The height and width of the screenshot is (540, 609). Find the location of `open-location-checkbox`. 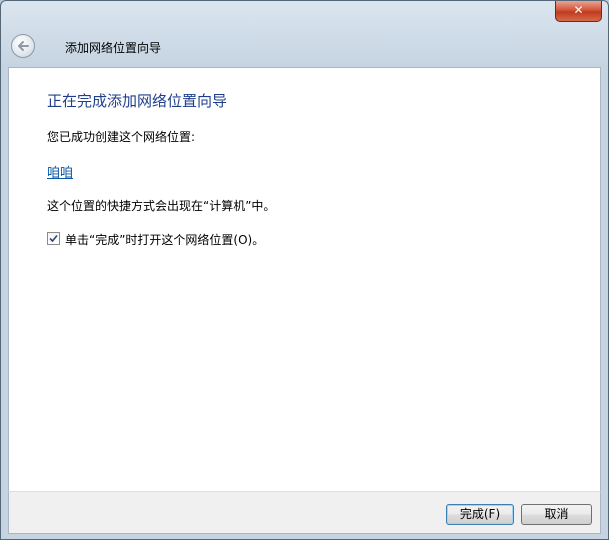

open-location-checkbox is located at coordinates (53, 238).